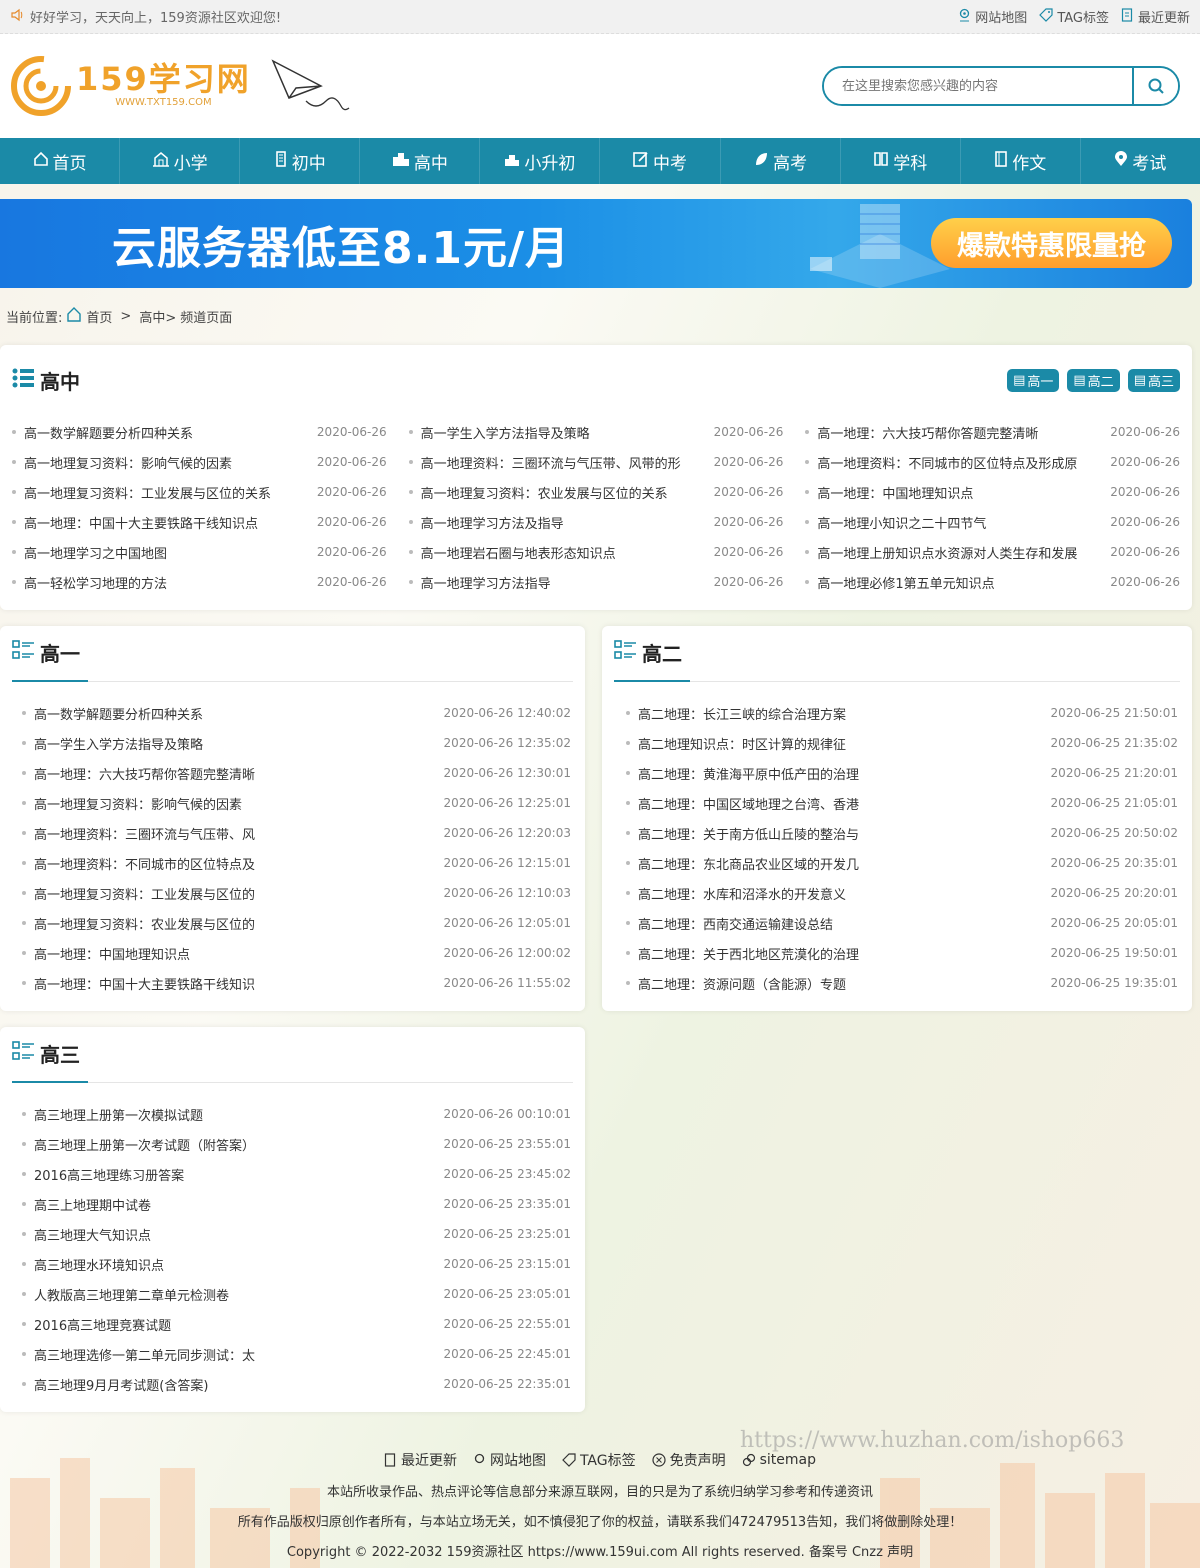 The width and height of the screenshot is (1200, 1568). I want to click on nav-home: 首页, so click(60, 161).